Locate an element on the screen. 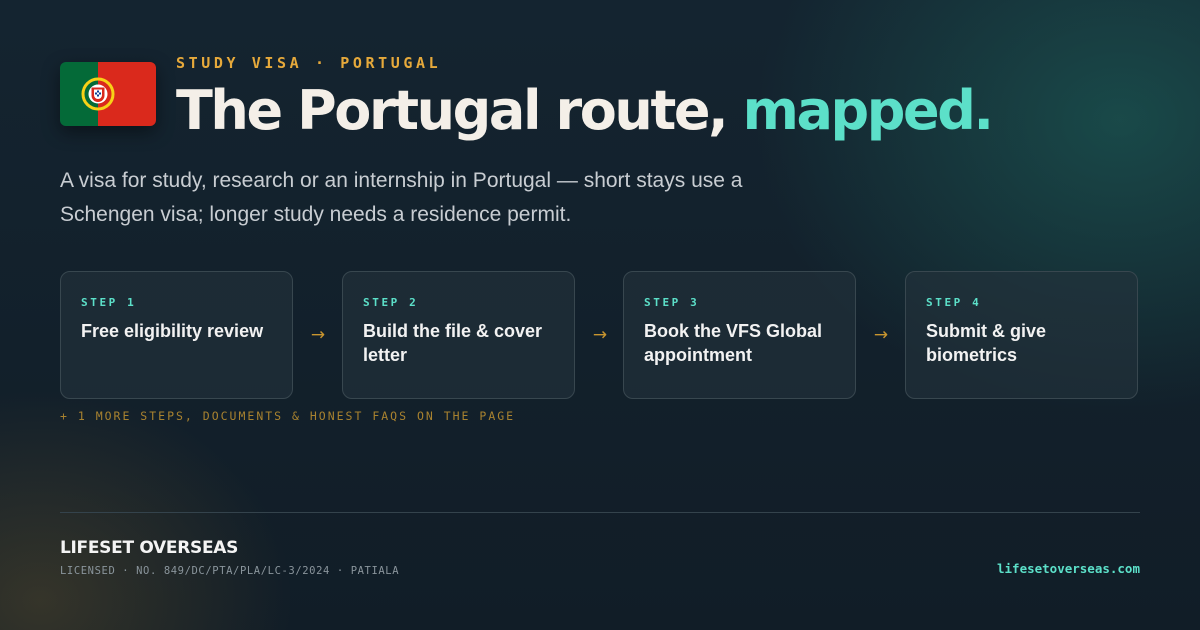 The height and width of the screenshot is (630, 1200). step-title: Build the file & cover letter is located at coordinates (453, 343).